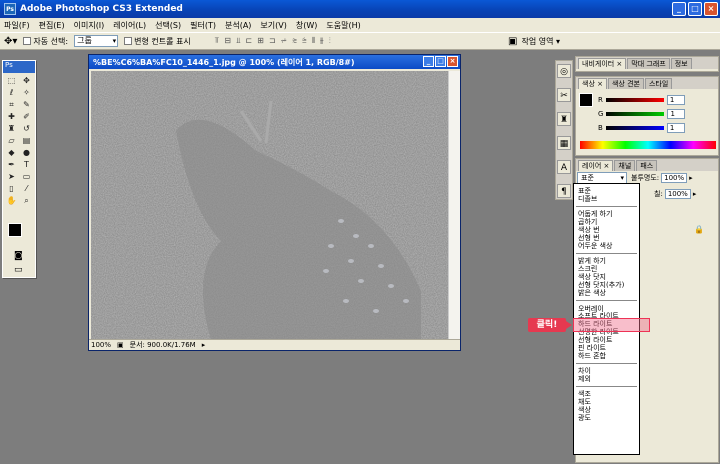 The width and height of the screenshot is (720, 464). I want to click on menu-analysis: 분석(A), so click(238, 25).